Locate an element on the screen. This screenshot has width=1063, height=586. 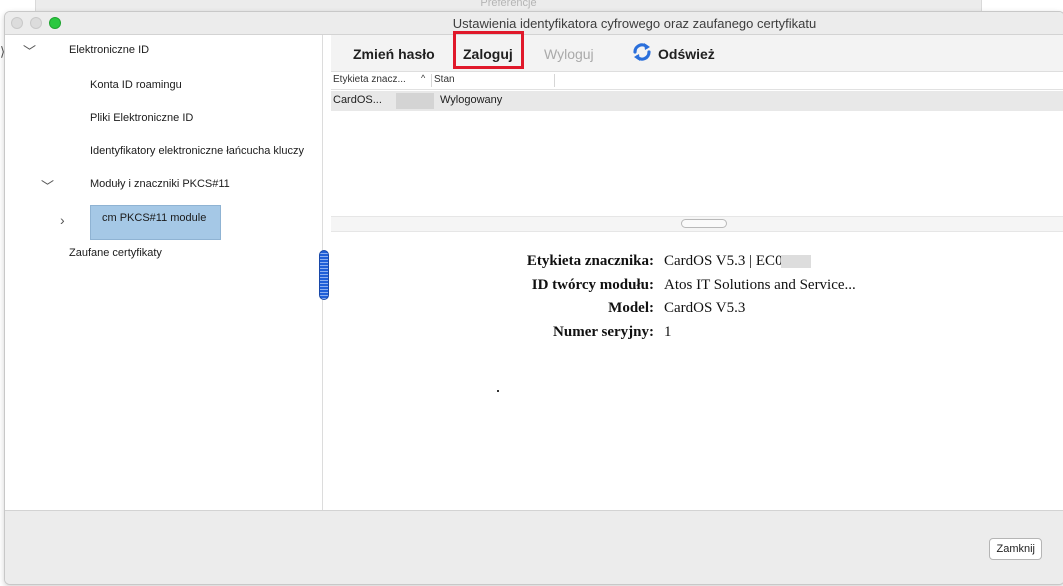
close-button: Zamknij is located at coordinates (1015, 549).